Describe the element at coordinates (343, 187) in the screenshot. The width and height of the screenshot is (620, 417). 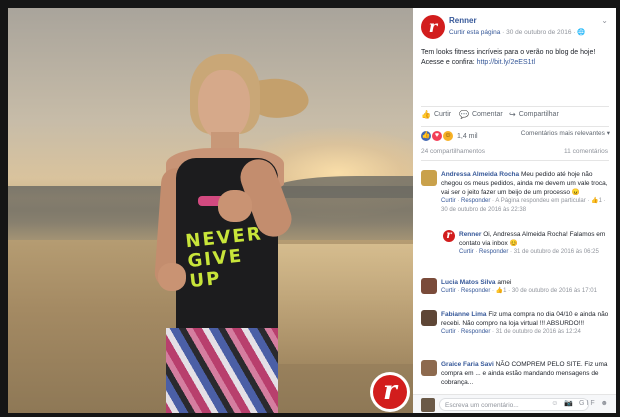
I see `distant-hill` at that location.